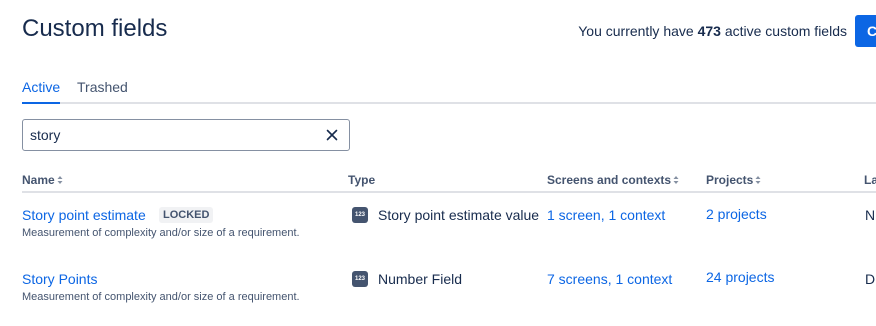  What do you see at coordinates (102, 89) in the screenshot?
I see `tab-trashed: Trashed` at bounding box center [102, 89].